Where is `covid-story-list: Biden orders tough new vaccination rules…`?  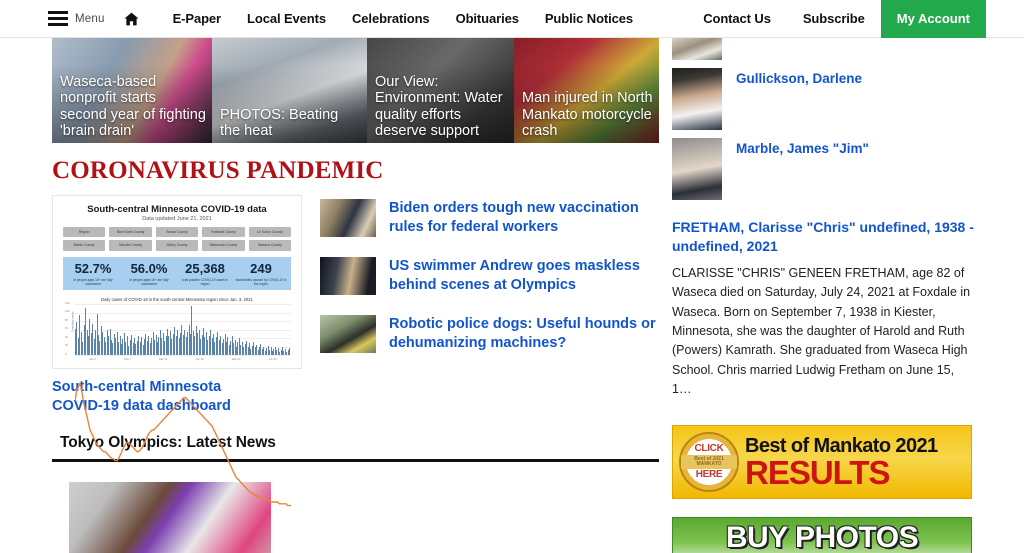
covid-story-list: Biden orders tough new vaccination rules… is located at coordinates (488, 305).